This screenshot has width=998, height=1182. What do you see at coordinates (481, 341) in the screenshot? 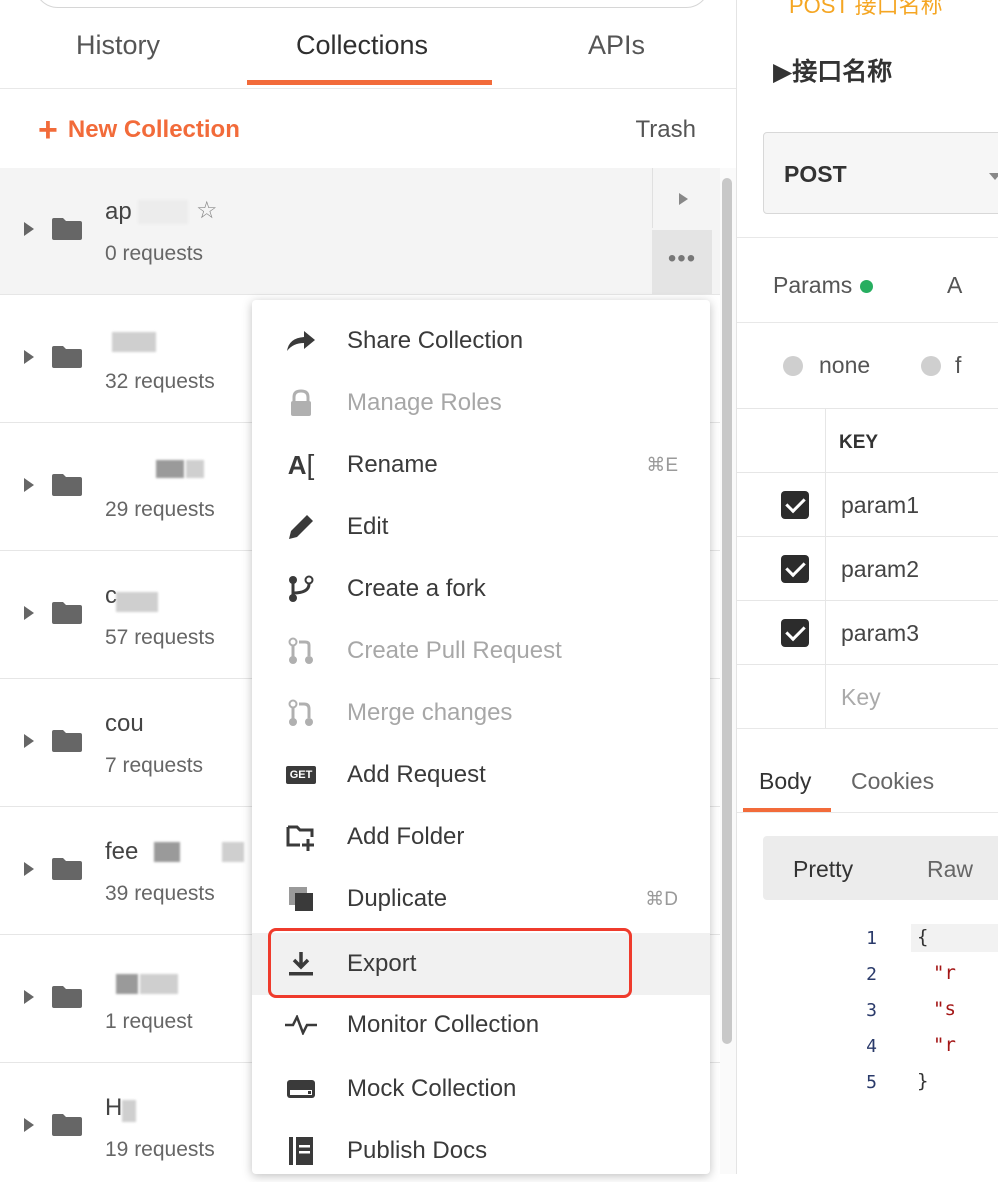
I see `menu-item-share-collection: Share Collection` at bounding box center [481, 341].